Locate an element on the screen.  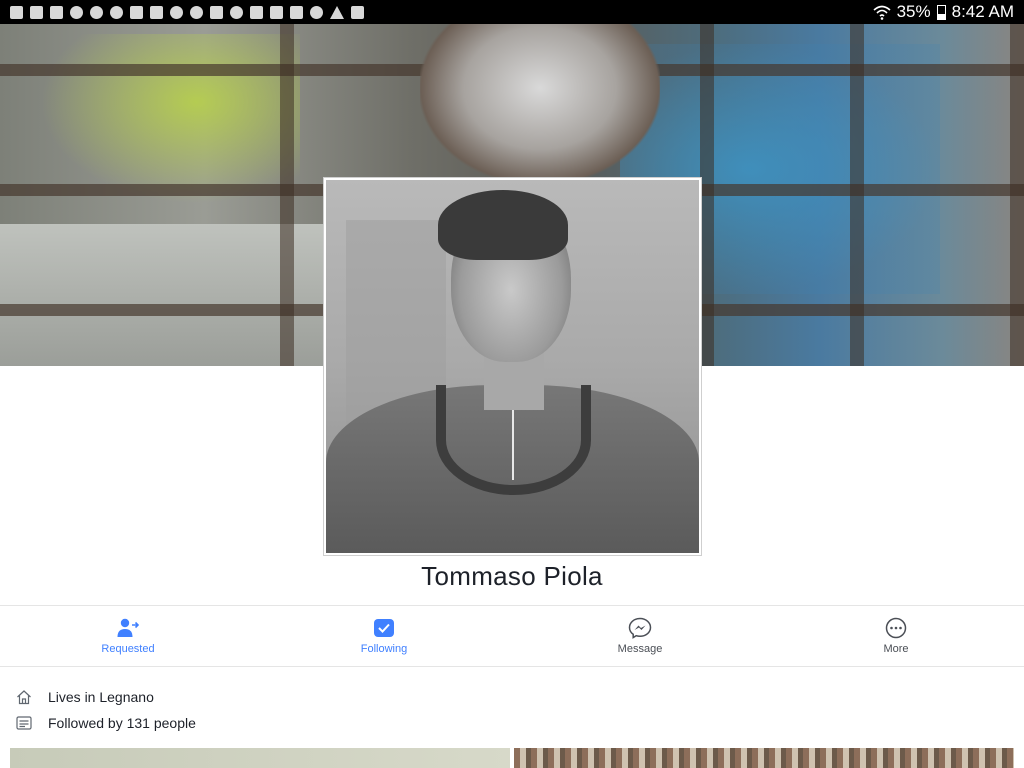
battery-icon is located at coordinates (941, 12).